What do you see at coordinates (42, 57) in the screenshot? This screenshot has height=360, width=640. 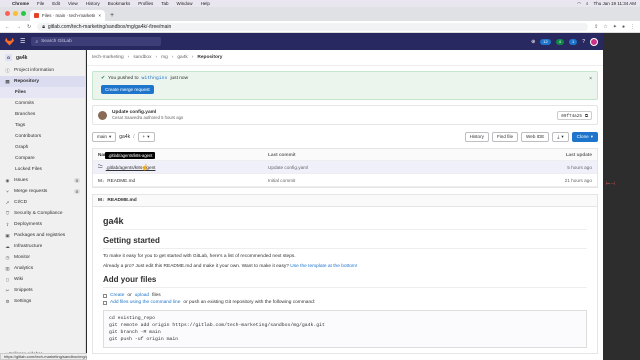 I see `sidebar-project-header: G ga4k` at bounding box center [42, 57].